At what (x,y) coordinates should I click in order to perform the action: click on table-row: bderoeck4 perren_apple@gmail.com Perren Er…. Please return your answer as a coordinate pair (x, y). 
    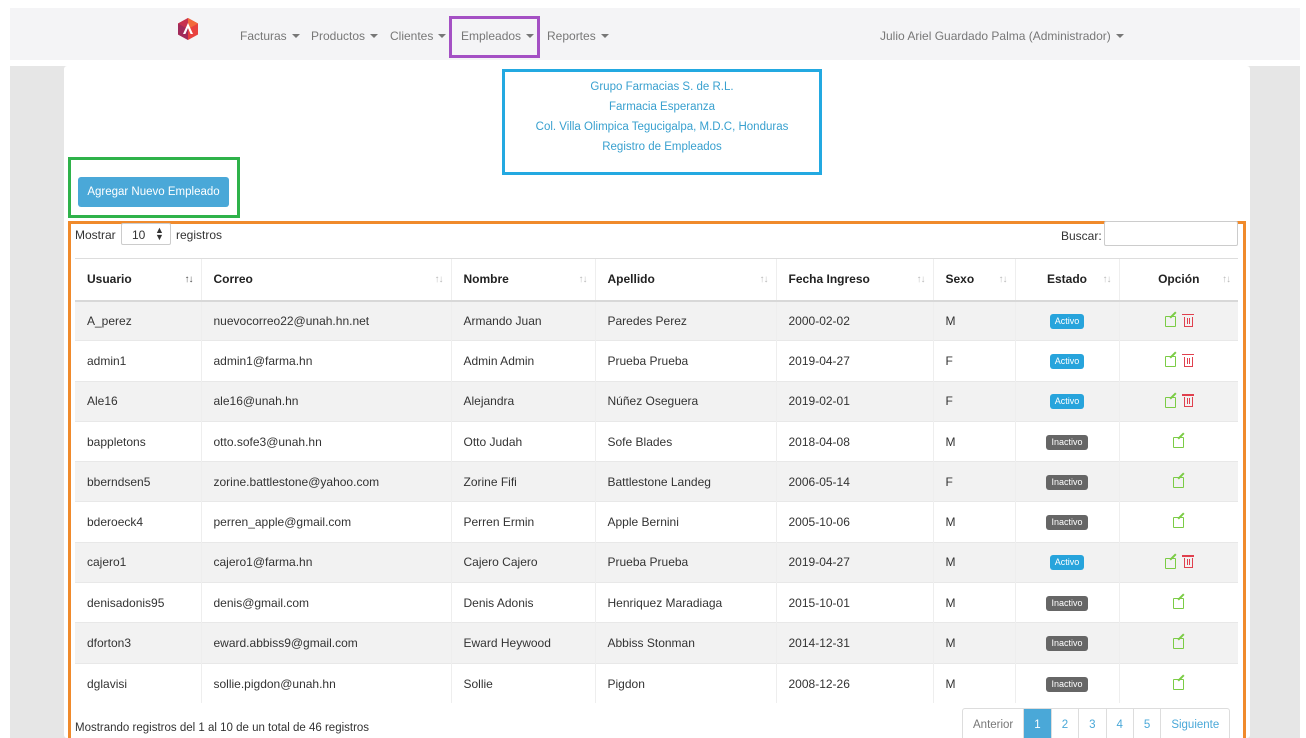
    Looking at the image, I should click on (656, 522).